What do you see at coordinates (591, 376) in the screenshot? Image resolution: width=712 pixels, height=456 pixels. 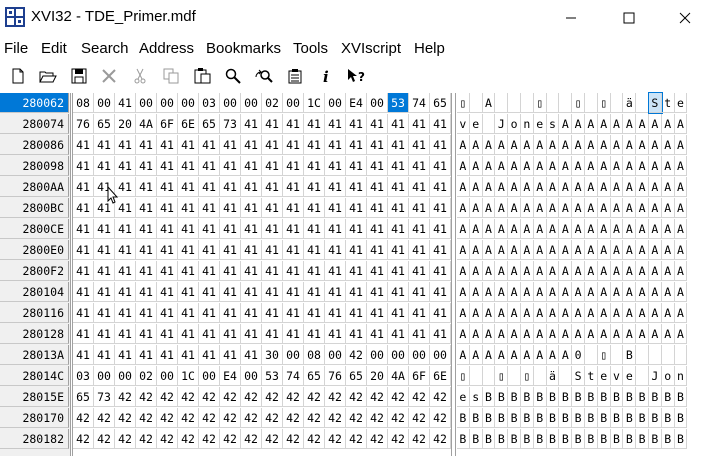 I see `text-char-cell: t` at bounding box center [591, 376].